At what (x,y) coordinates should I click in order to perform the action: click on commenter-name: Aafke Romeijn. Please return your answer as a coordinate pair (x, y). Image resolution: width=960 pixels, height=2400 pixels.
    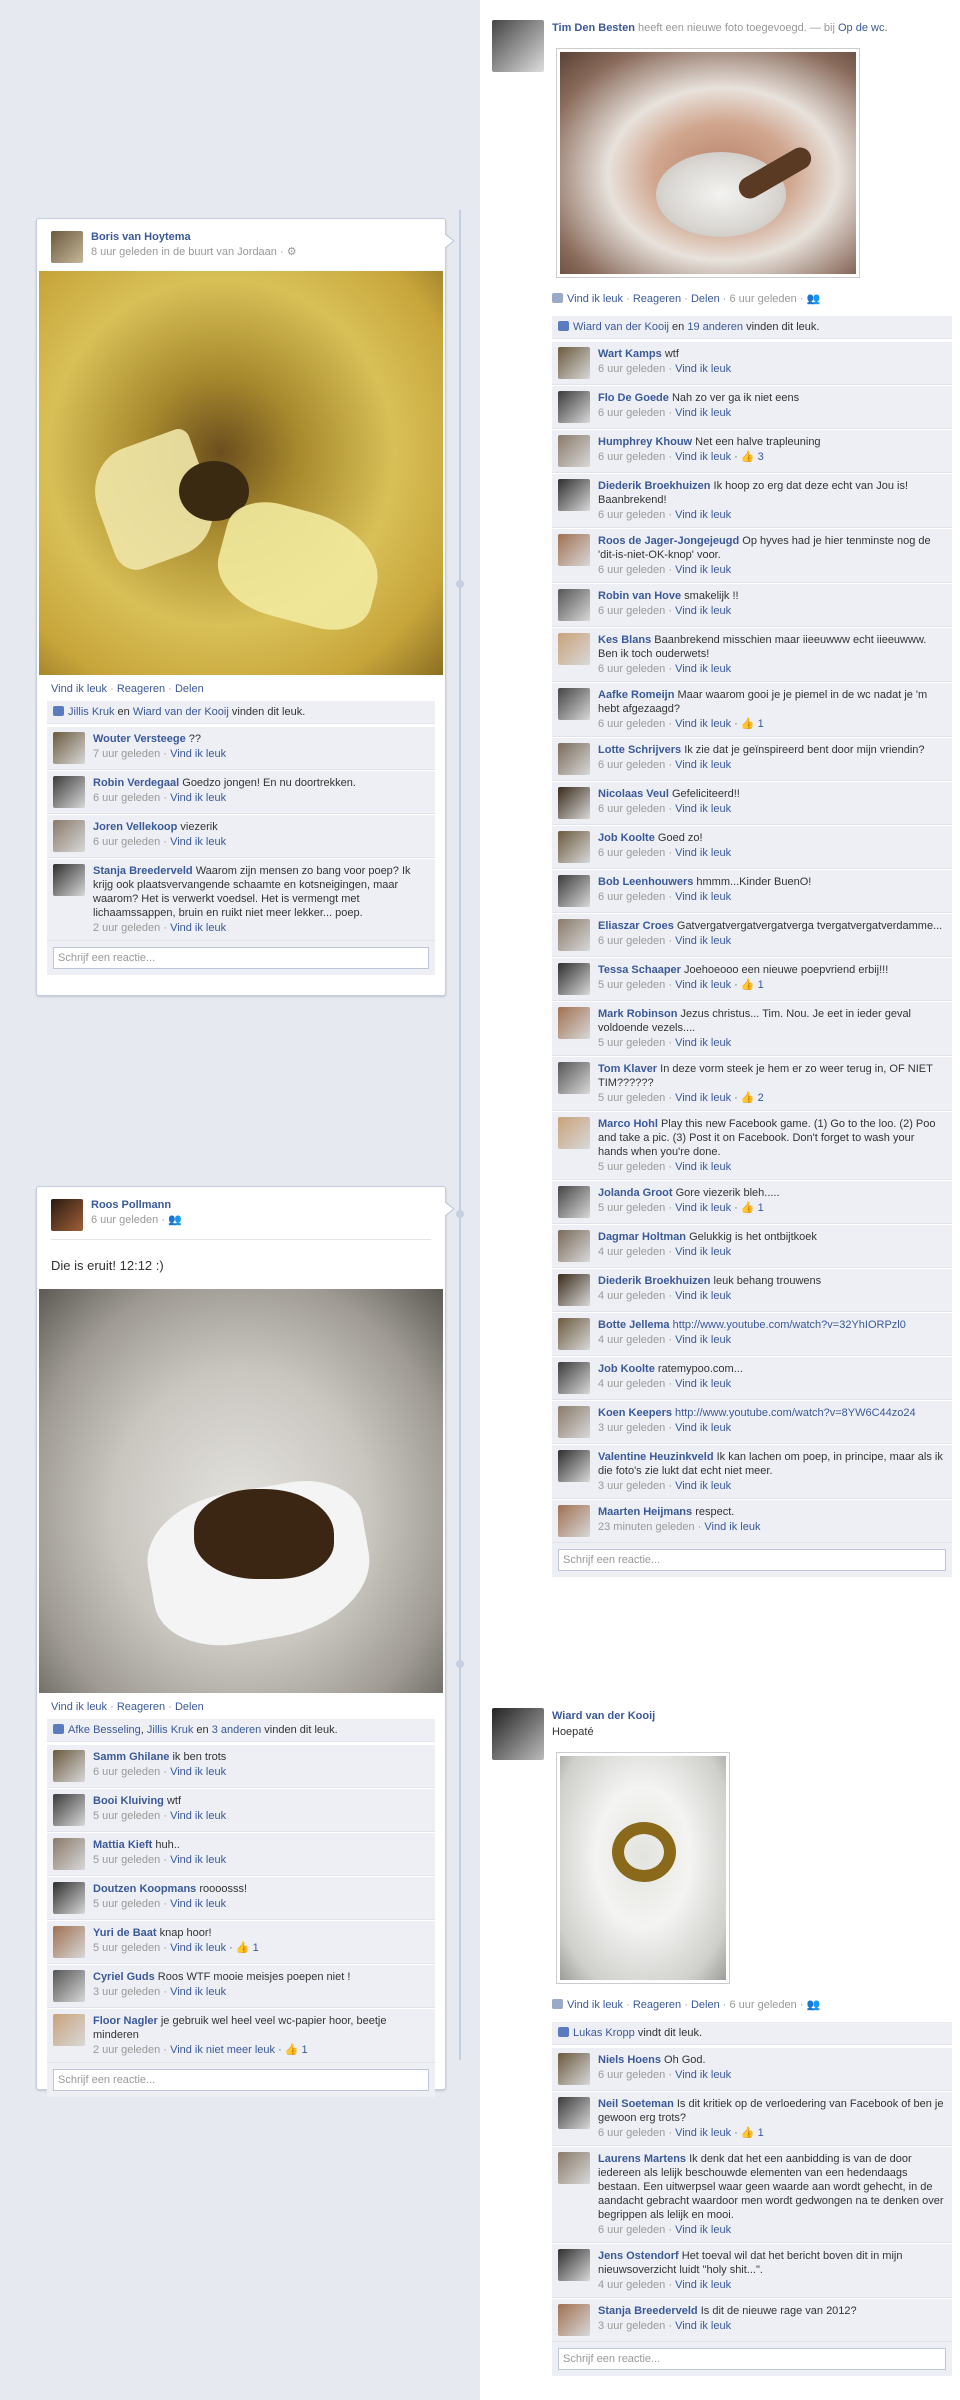
    Looking at the image, I should click on (636, 695).